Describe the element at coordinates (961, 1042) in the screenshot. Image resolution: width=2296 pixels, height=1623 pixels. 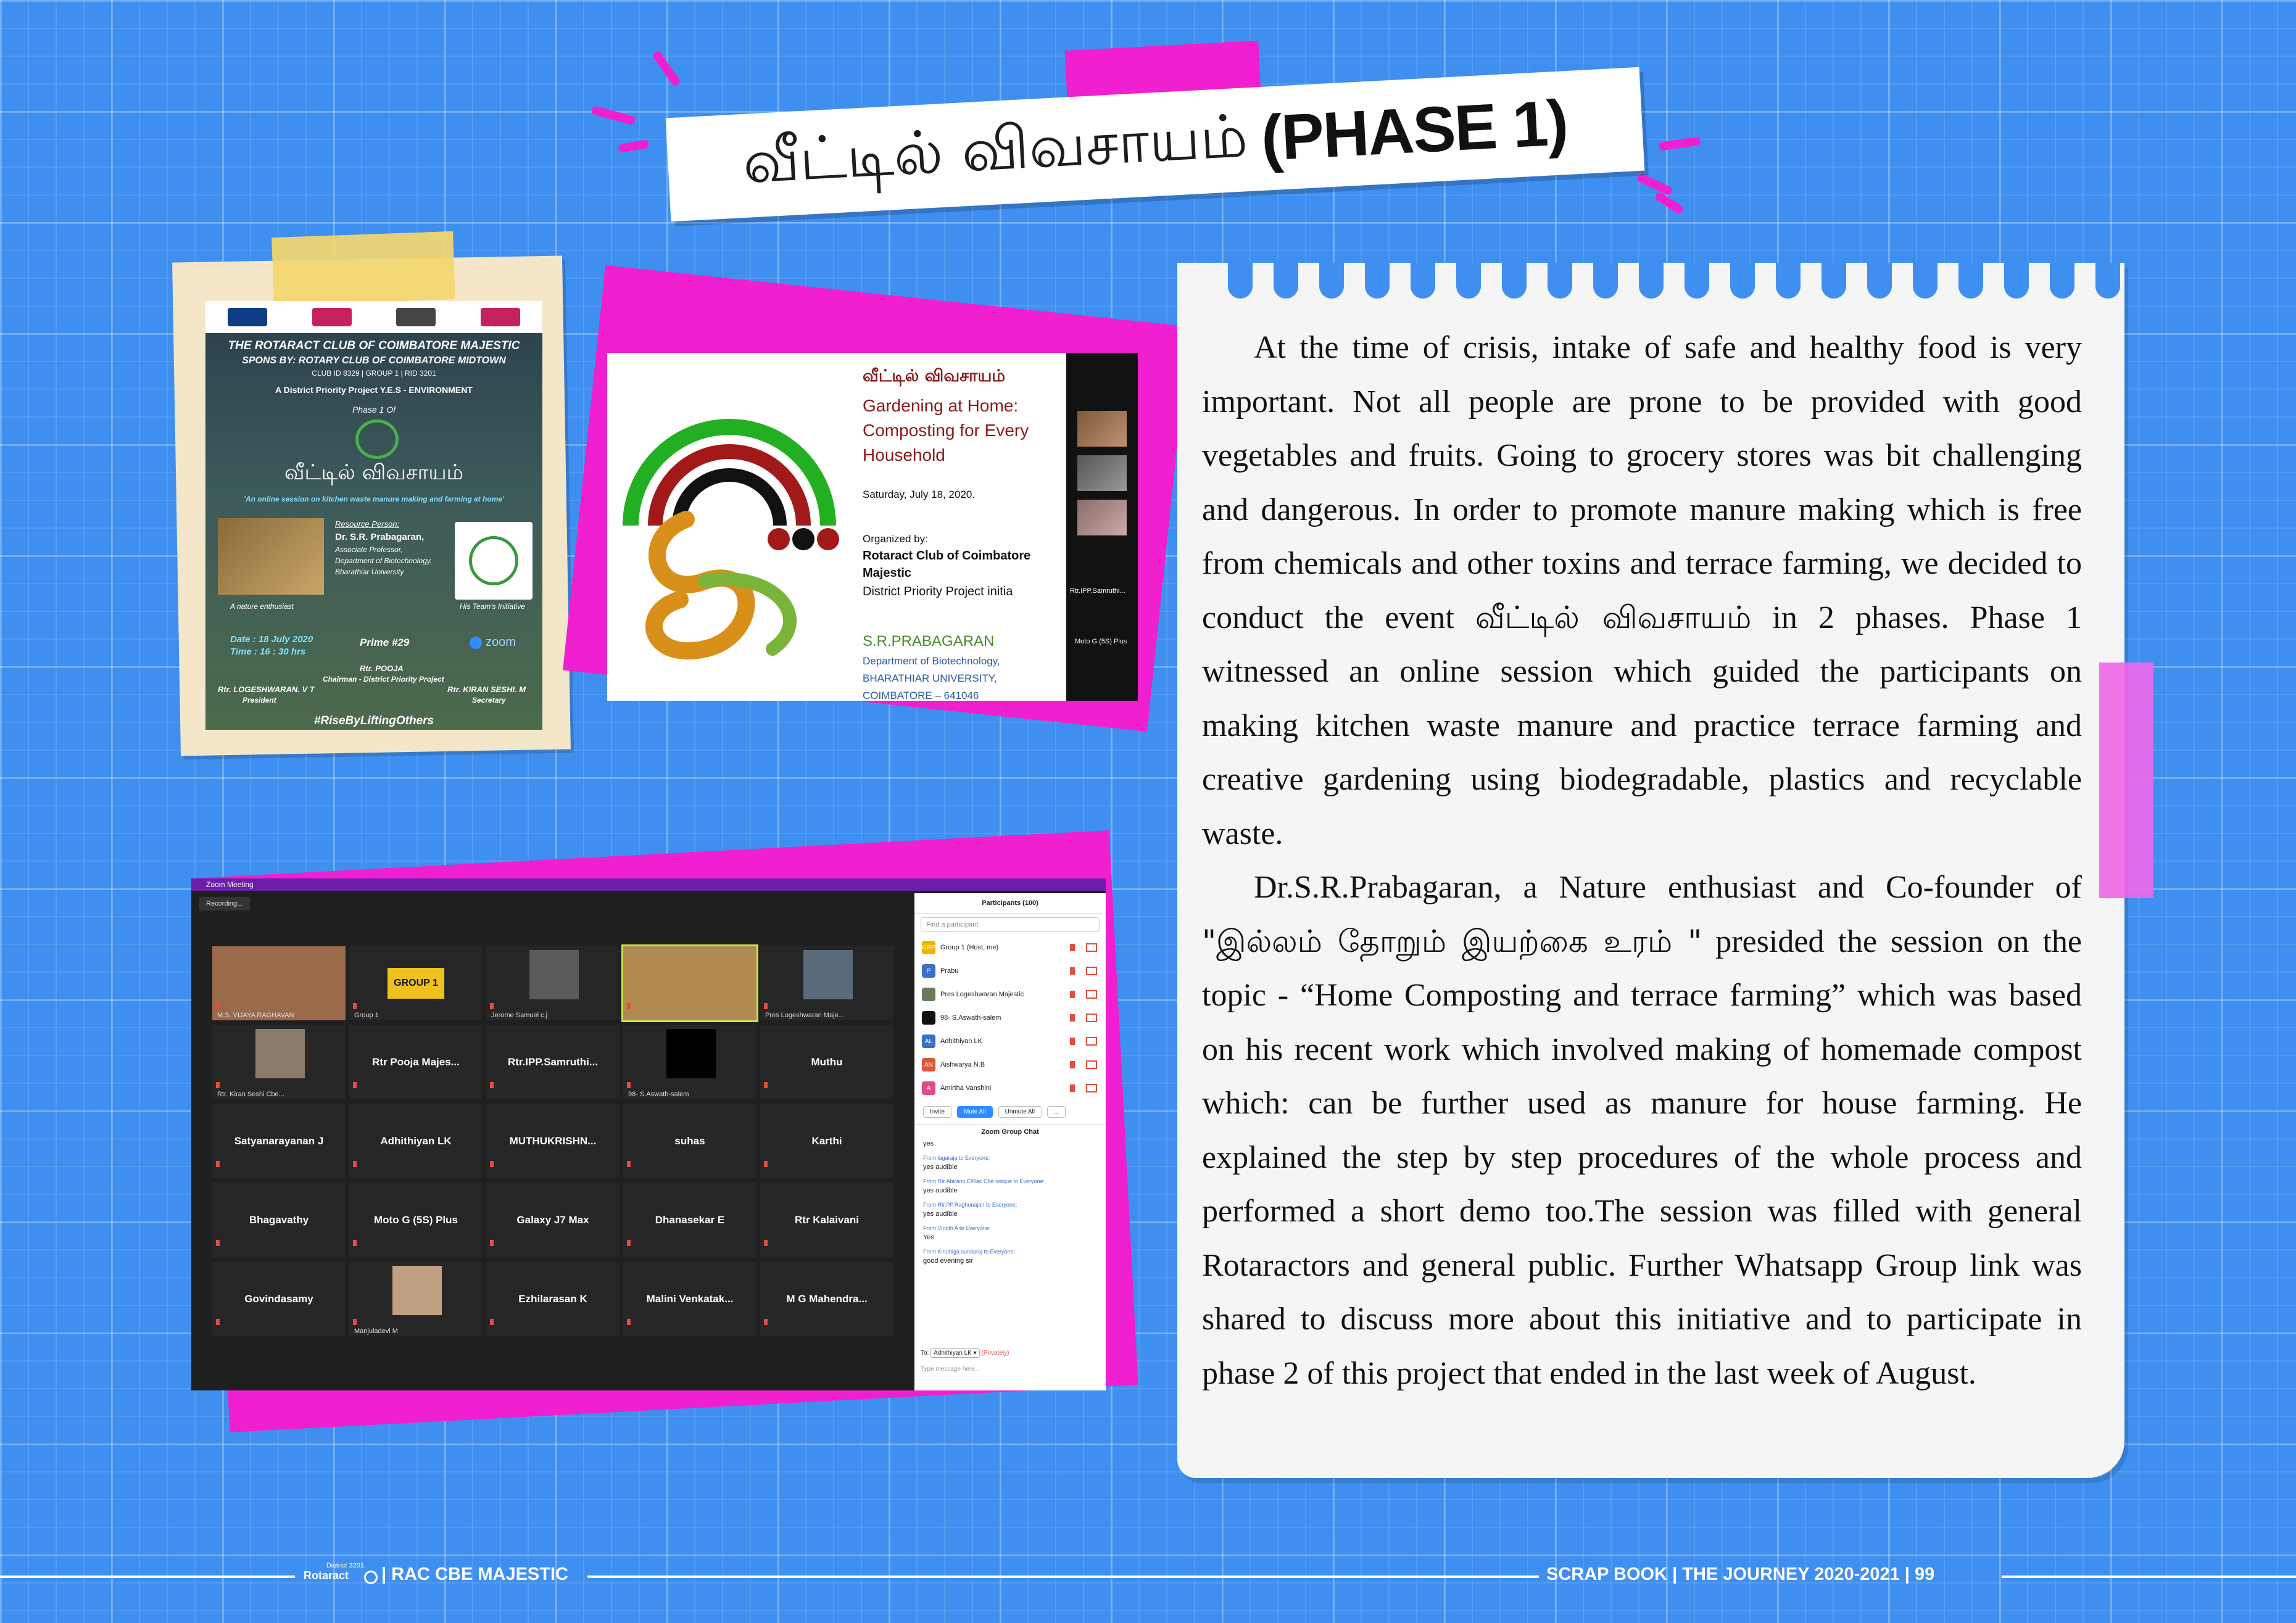
I see `participant-name: Adhithiyan LK` at that location.